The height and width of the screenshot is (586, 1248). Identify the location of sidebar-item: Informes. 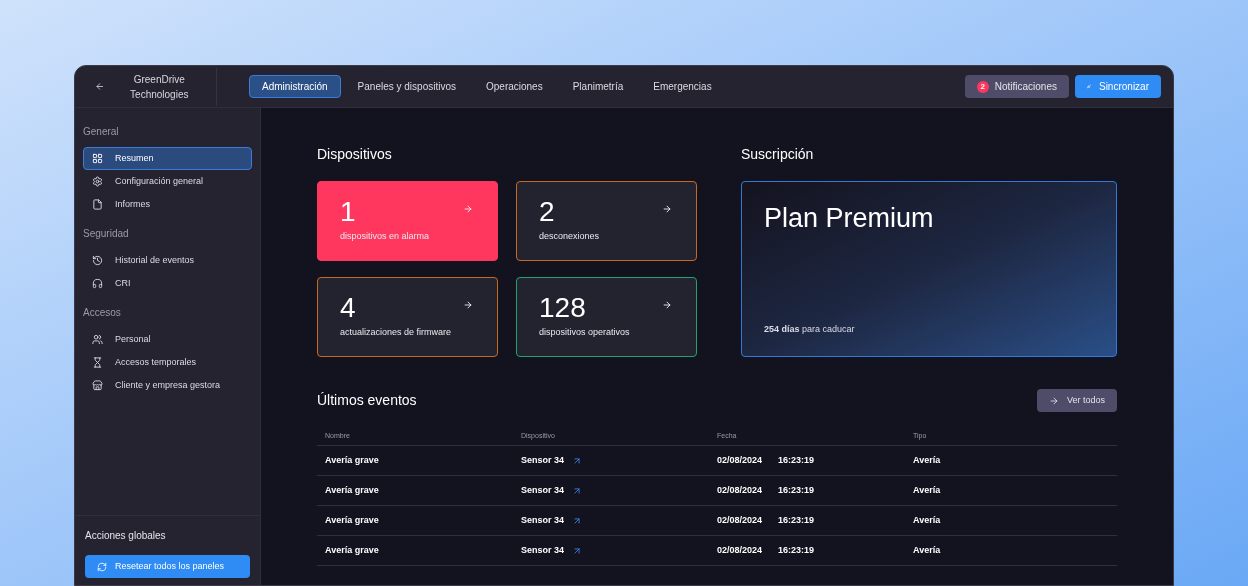
(167, 204).